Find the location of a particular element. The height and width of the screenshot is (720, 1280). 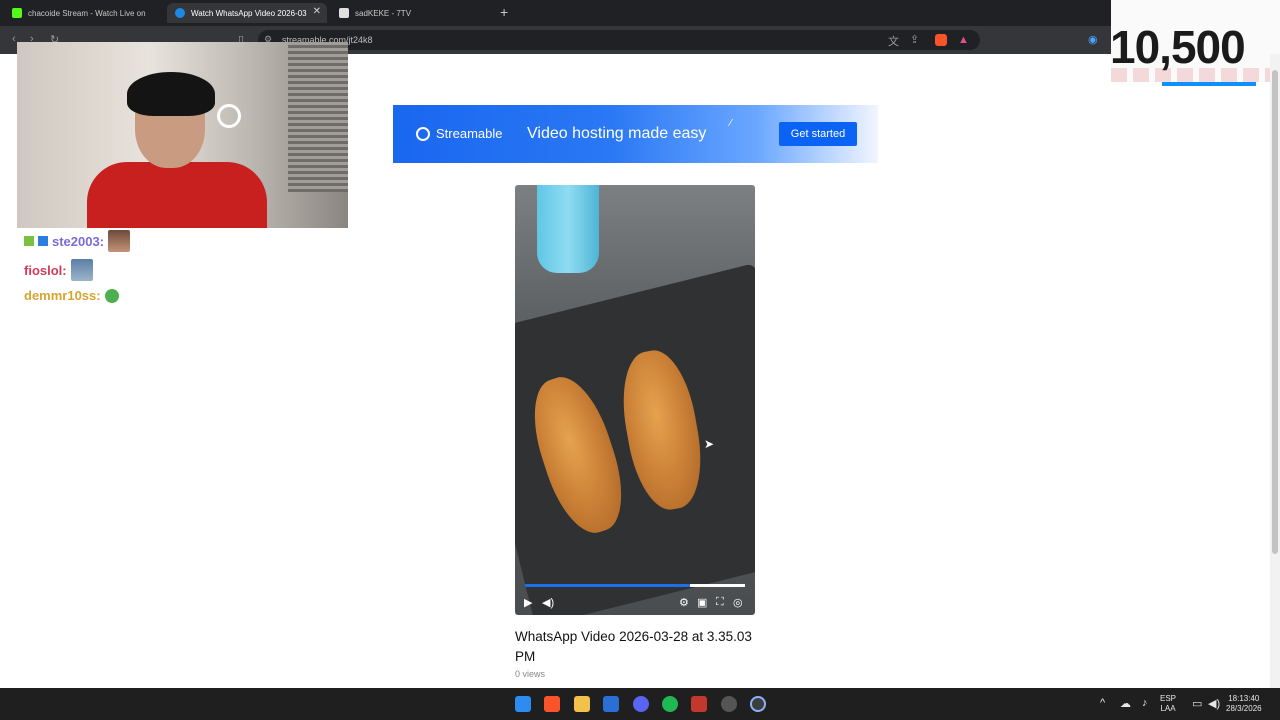

banner-tagline: Video hosting made easy is located at coordinates (617, 133).